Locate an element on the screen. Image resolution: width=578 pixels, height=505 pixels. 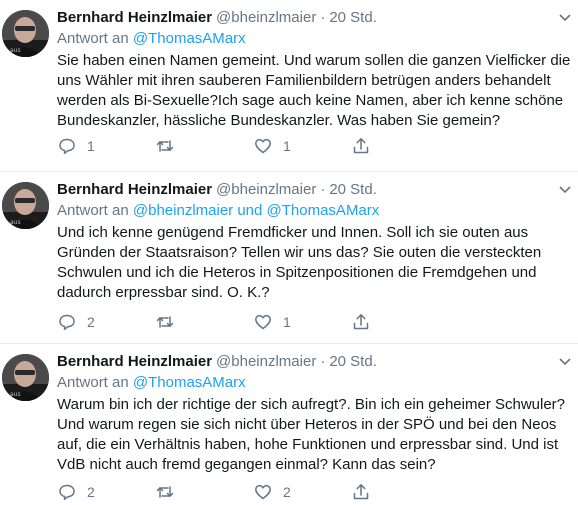
tweet-actions: 1 1 is located at coordinates (217, 146).